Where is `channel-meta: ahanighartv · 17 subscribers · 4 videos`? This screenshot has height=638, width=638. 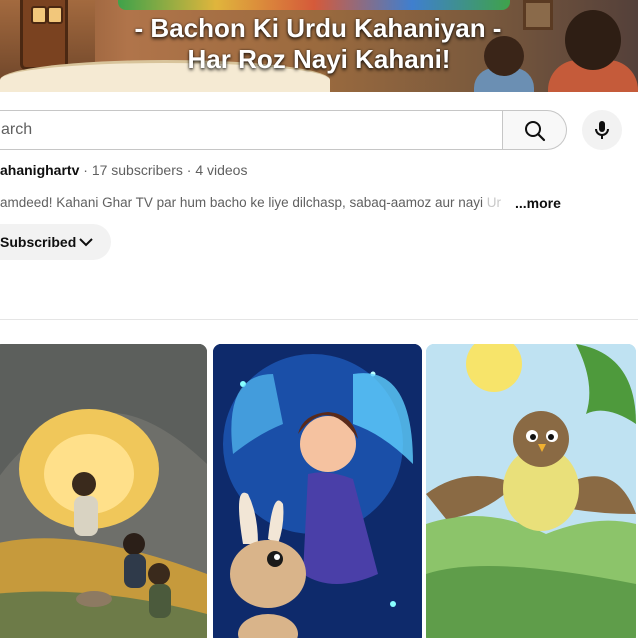 channel-meta: ahanighartv · 17 subscribers · 4 videos is located at coordinates (123, 170).